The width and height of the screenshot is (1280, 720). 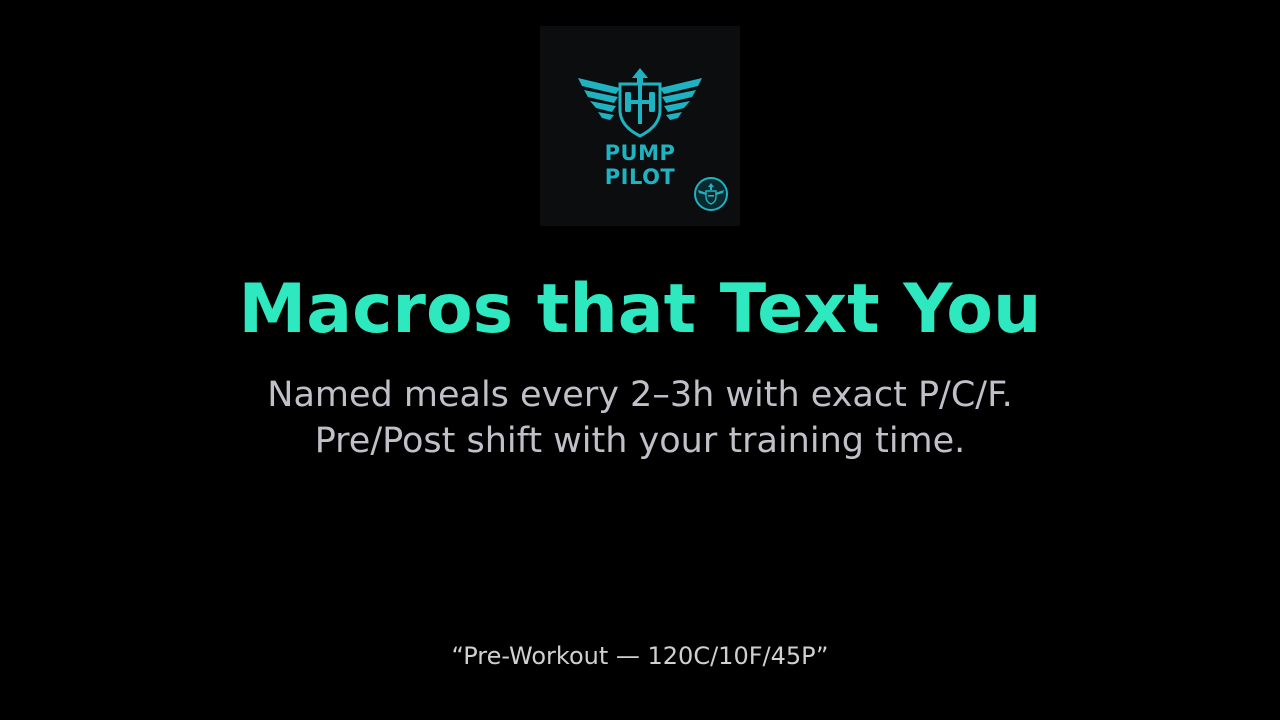 I want to click on example-meal-quote: “Pre-Workout — 120C/10F/45P”, so click(x=640, y=656).